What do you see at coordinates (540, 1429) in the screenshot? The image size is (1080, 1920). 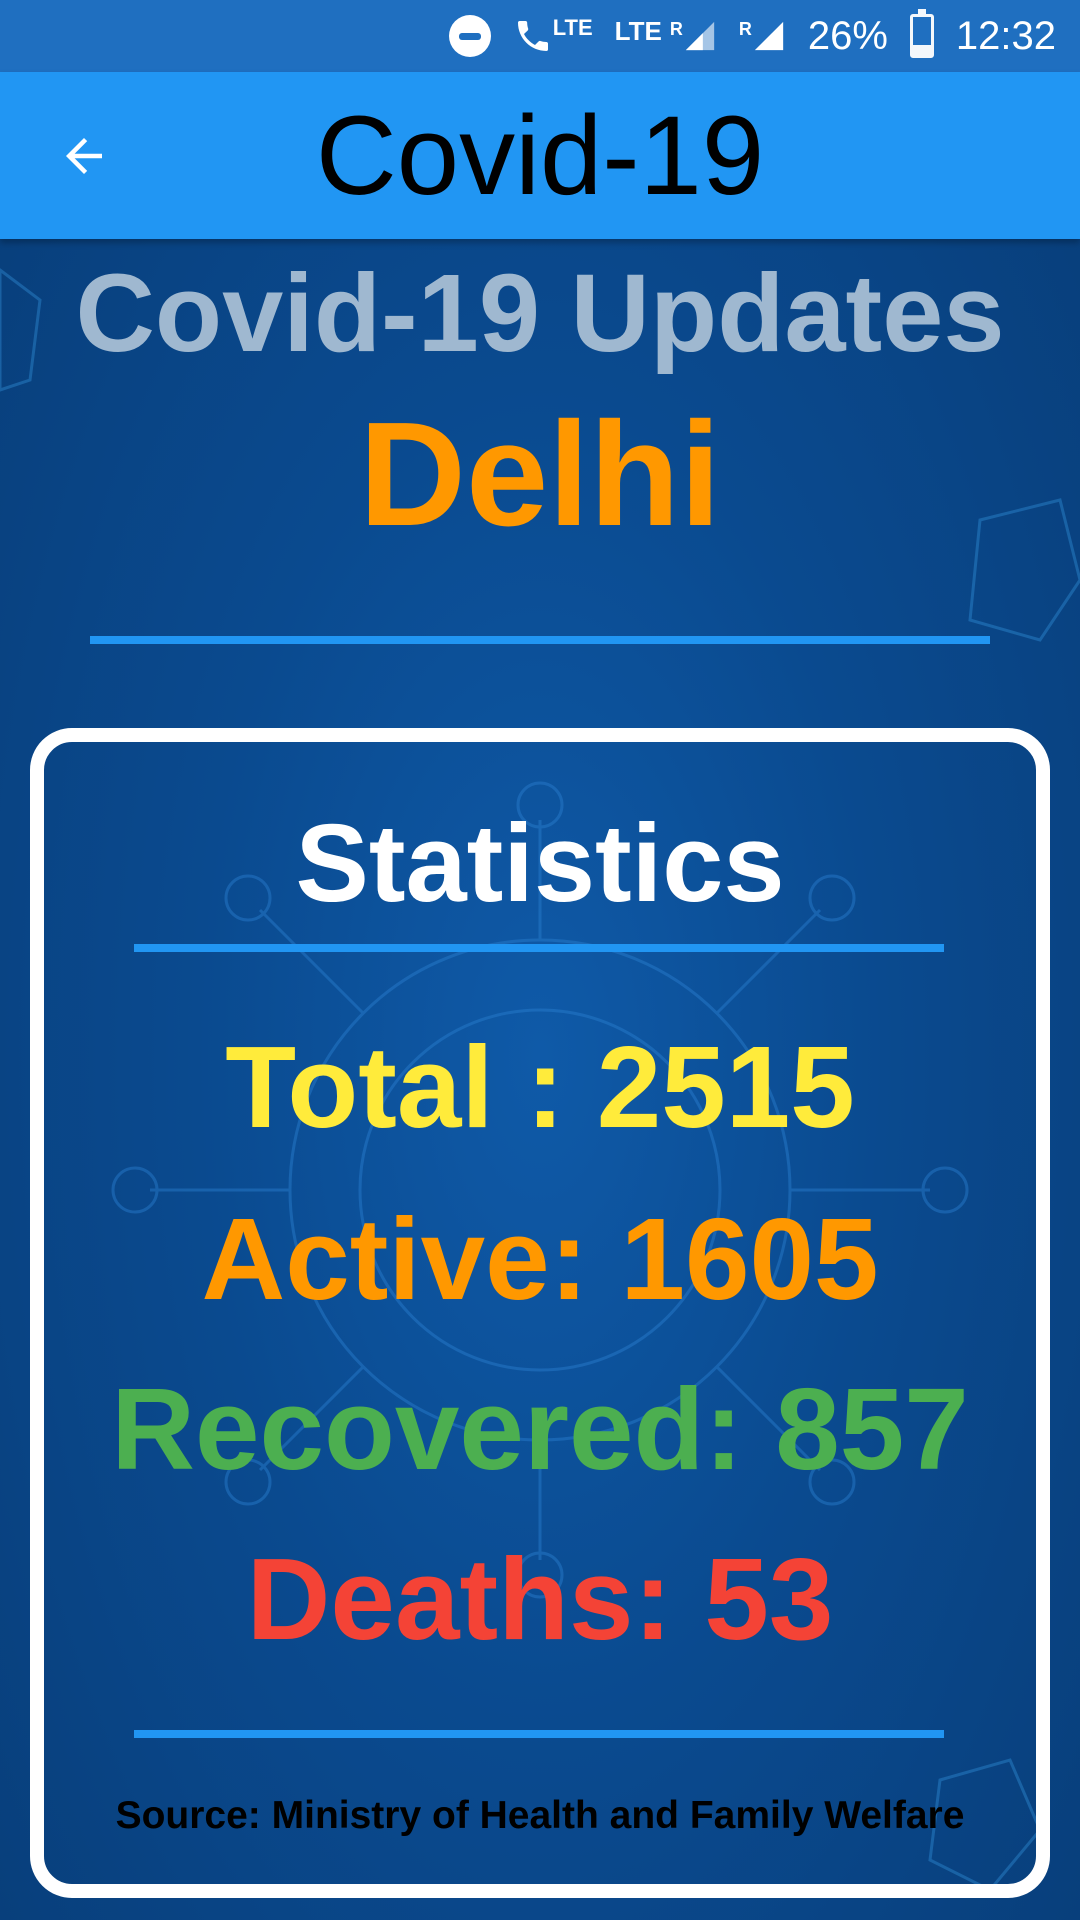 I see `recovered-count: Recovered: 857` at bounding box center [540, 1429].